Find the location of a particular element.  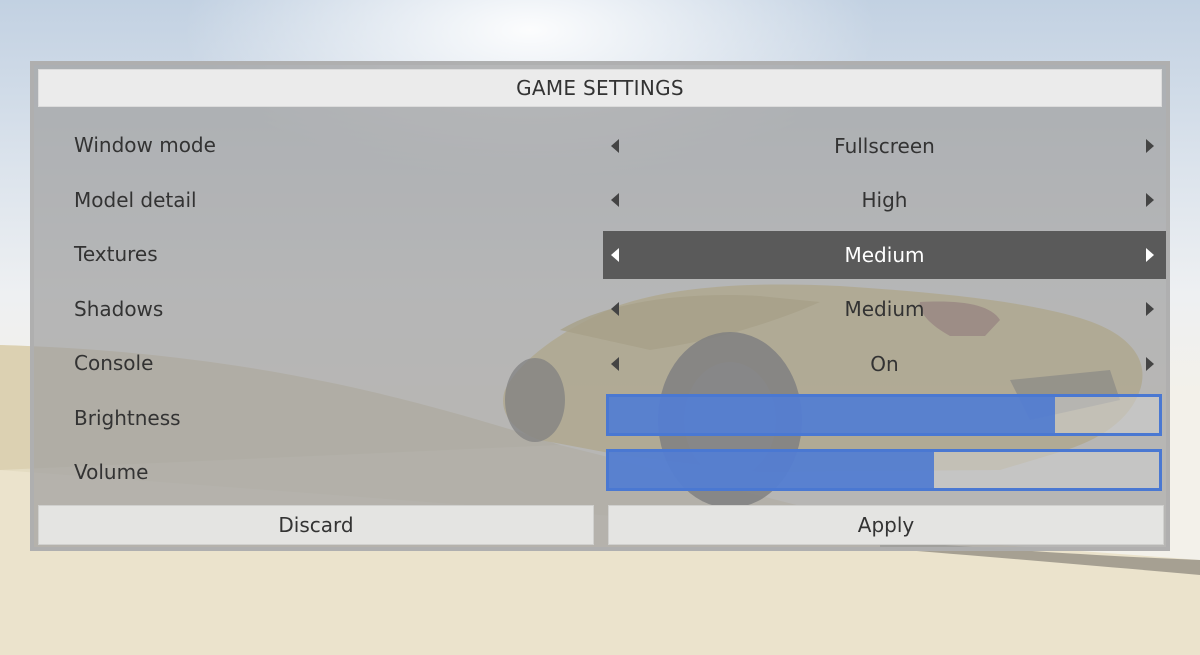

model-detail-value: High is located at coordinates (884, 200).